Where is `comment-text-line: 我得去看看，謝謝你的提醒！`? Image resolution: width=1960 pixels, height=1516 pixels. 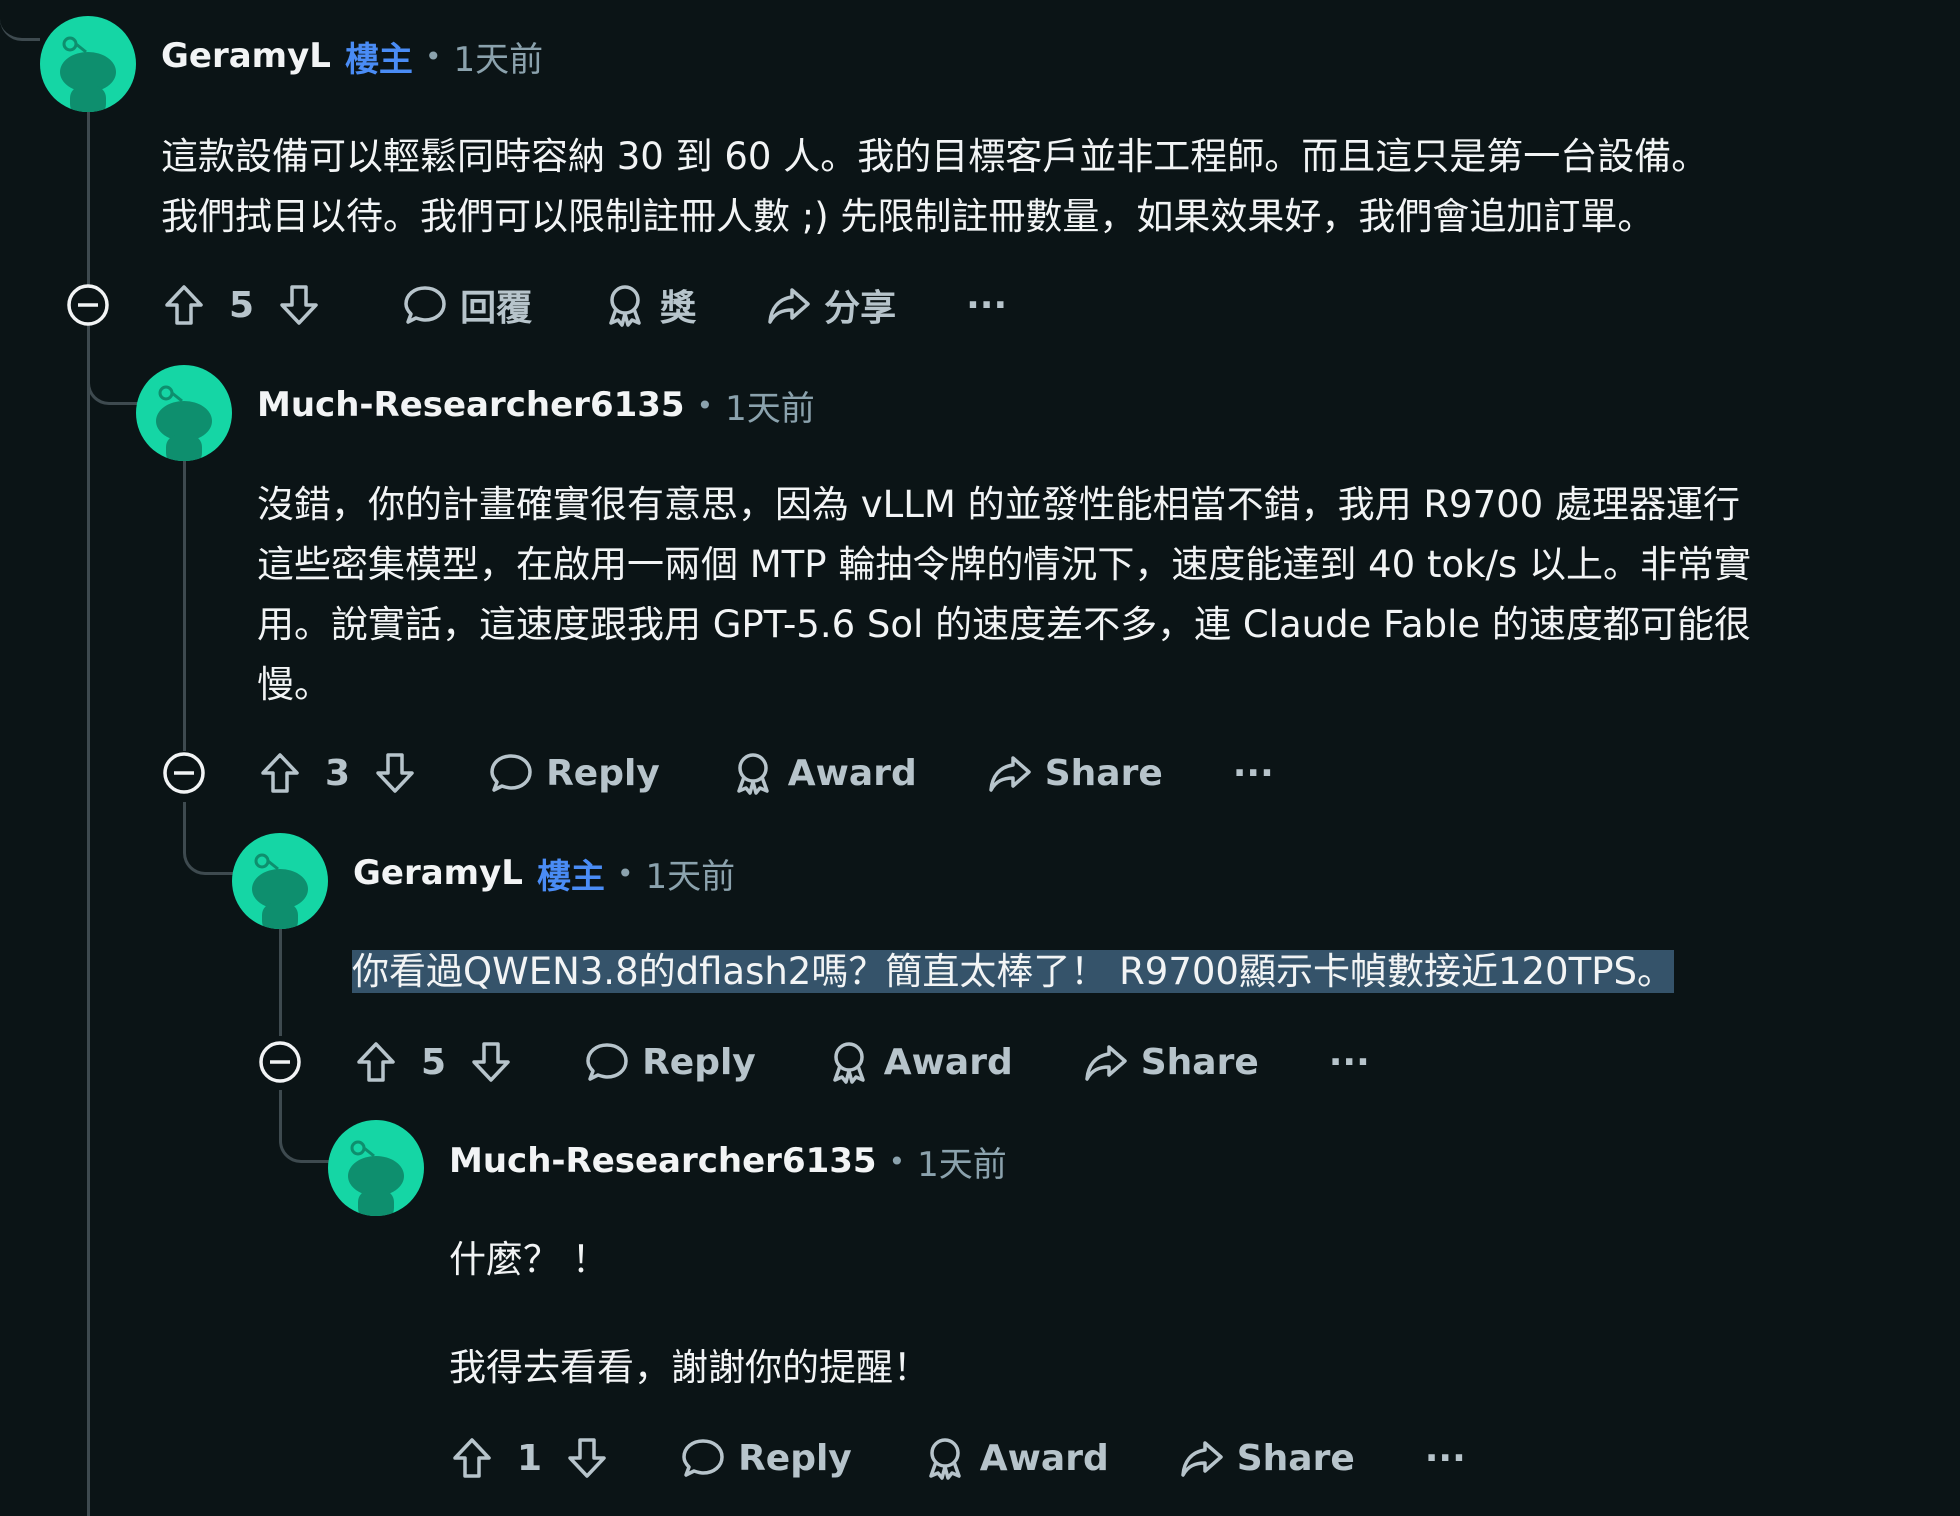 comment-text-line: 我得去看看，謝謝你的提醒！ is located at coordinates (689, 1367).